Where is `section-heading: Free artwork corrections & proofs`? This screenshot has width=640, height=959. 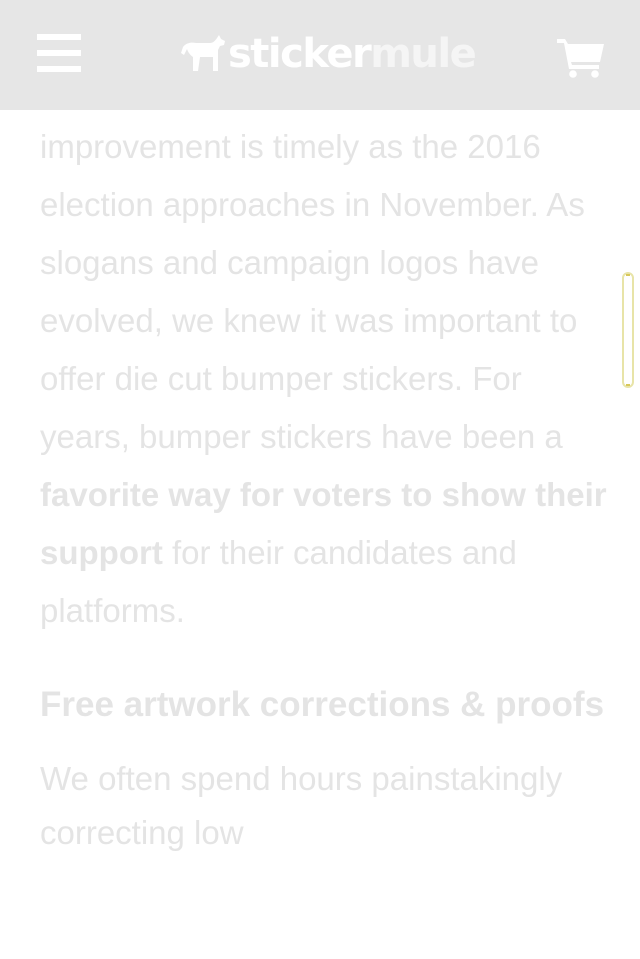
section-heading: Free artwork corrections & proofs is located at coordinates (322, 704).